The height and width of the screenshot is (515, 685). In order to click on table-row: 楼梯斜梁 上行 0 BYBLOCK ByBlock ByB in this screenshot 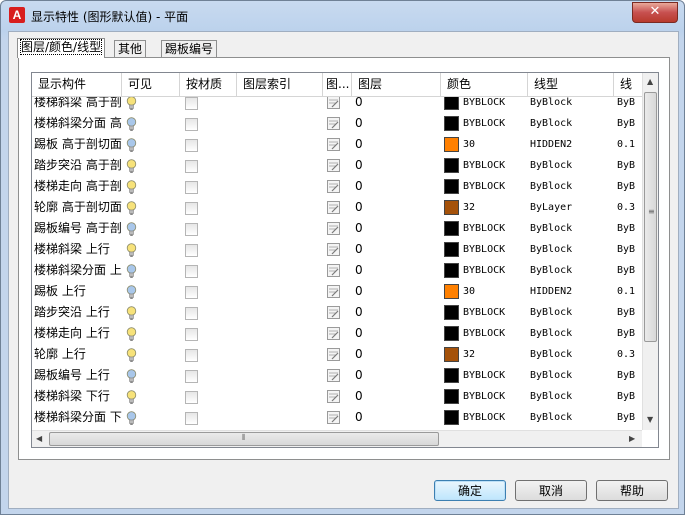, I will do `click(337, 250)`.